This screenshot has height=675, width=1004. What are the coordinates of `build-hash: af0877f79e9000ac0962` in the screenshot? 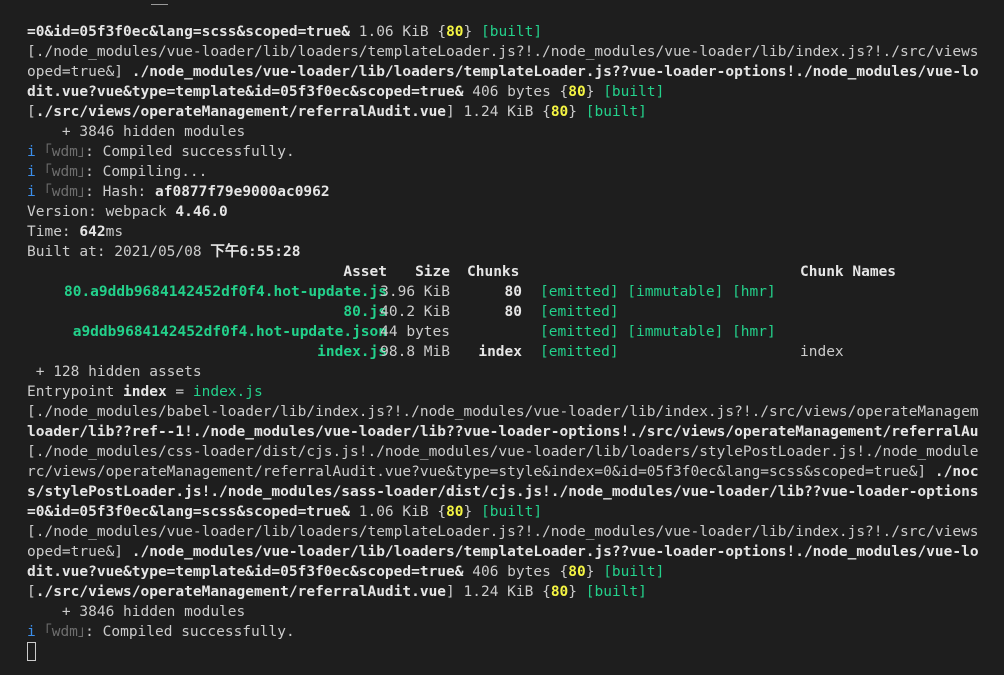 It's located at (242, 192).